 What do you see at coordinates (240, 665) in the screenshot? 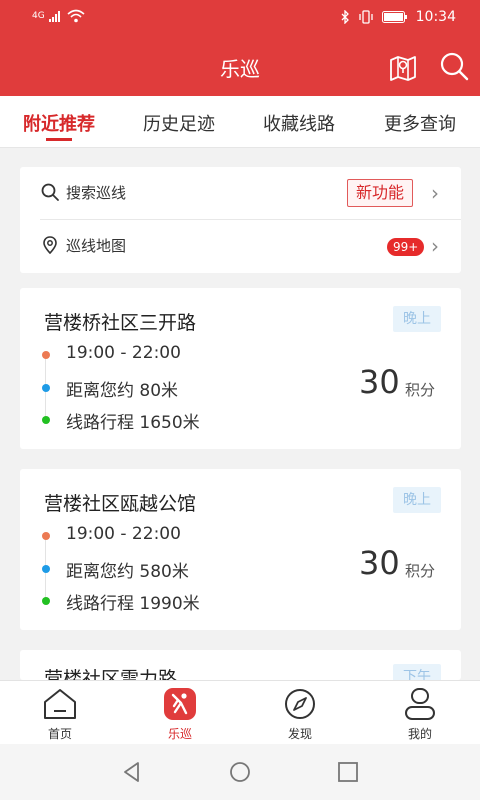
I see `route-card: 营楼社区雷力路 下午` at bounding box center [240, 665].